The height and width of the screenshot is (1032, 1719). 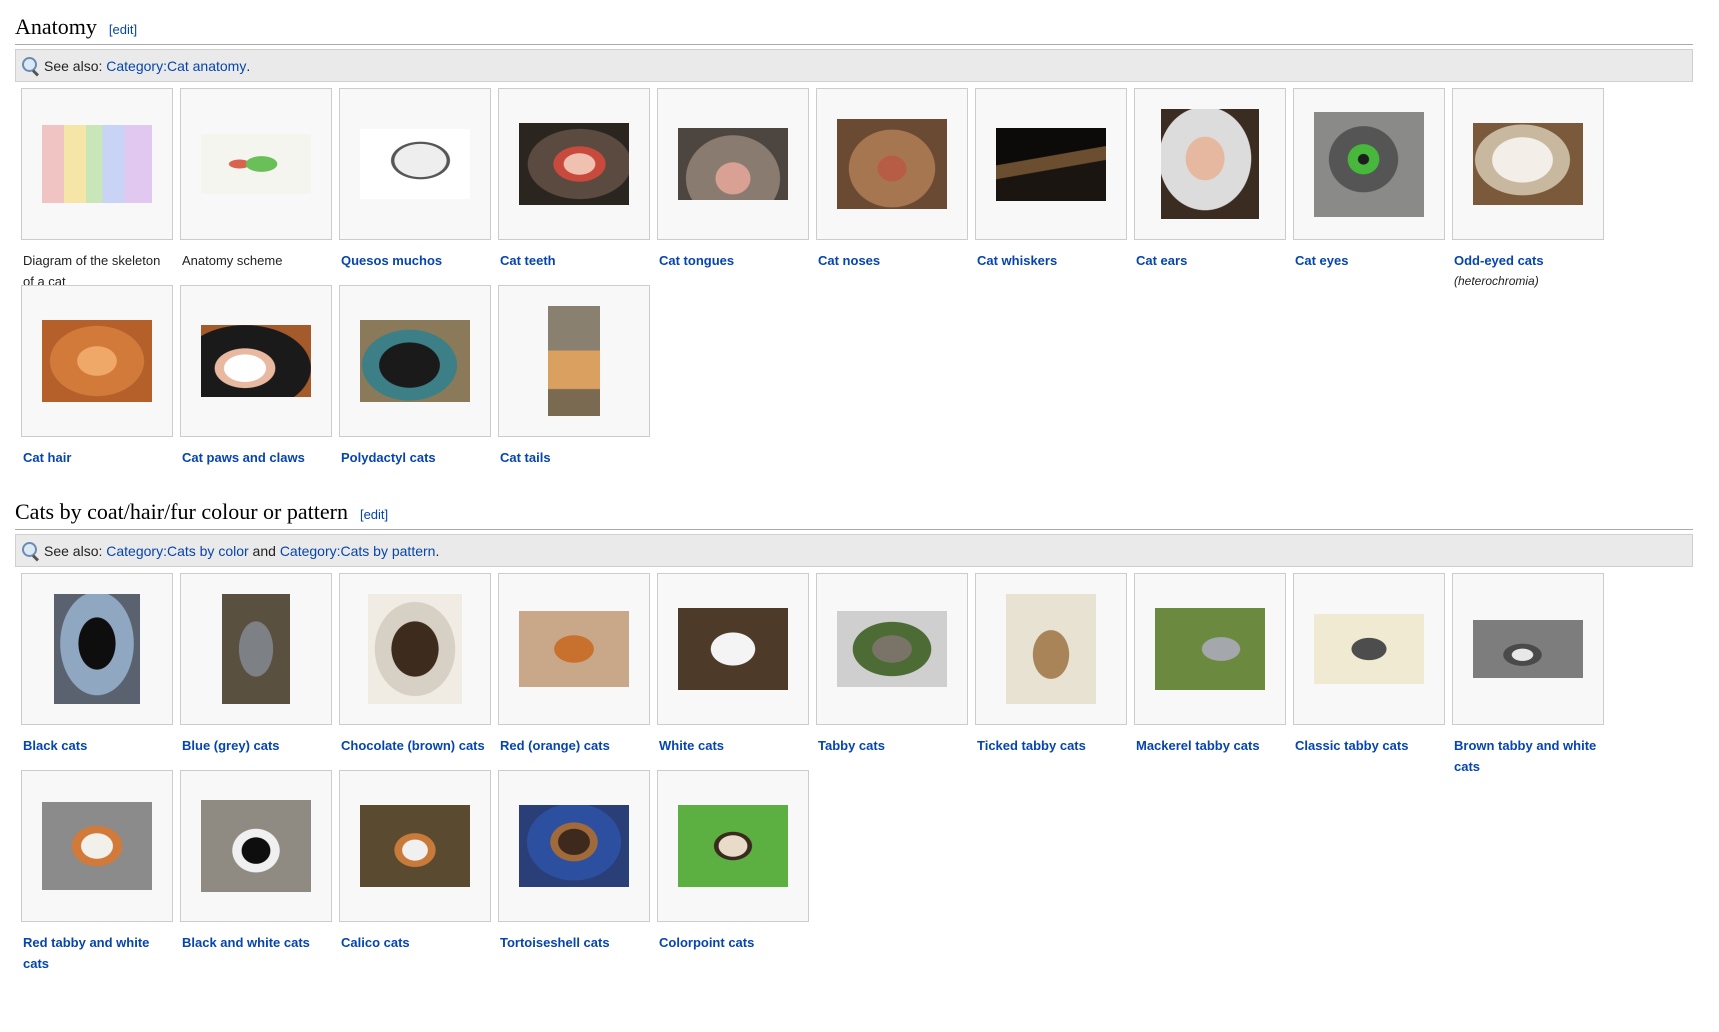 I want to click on tortoiseshell-cat-image, so click(x=574, y=846).